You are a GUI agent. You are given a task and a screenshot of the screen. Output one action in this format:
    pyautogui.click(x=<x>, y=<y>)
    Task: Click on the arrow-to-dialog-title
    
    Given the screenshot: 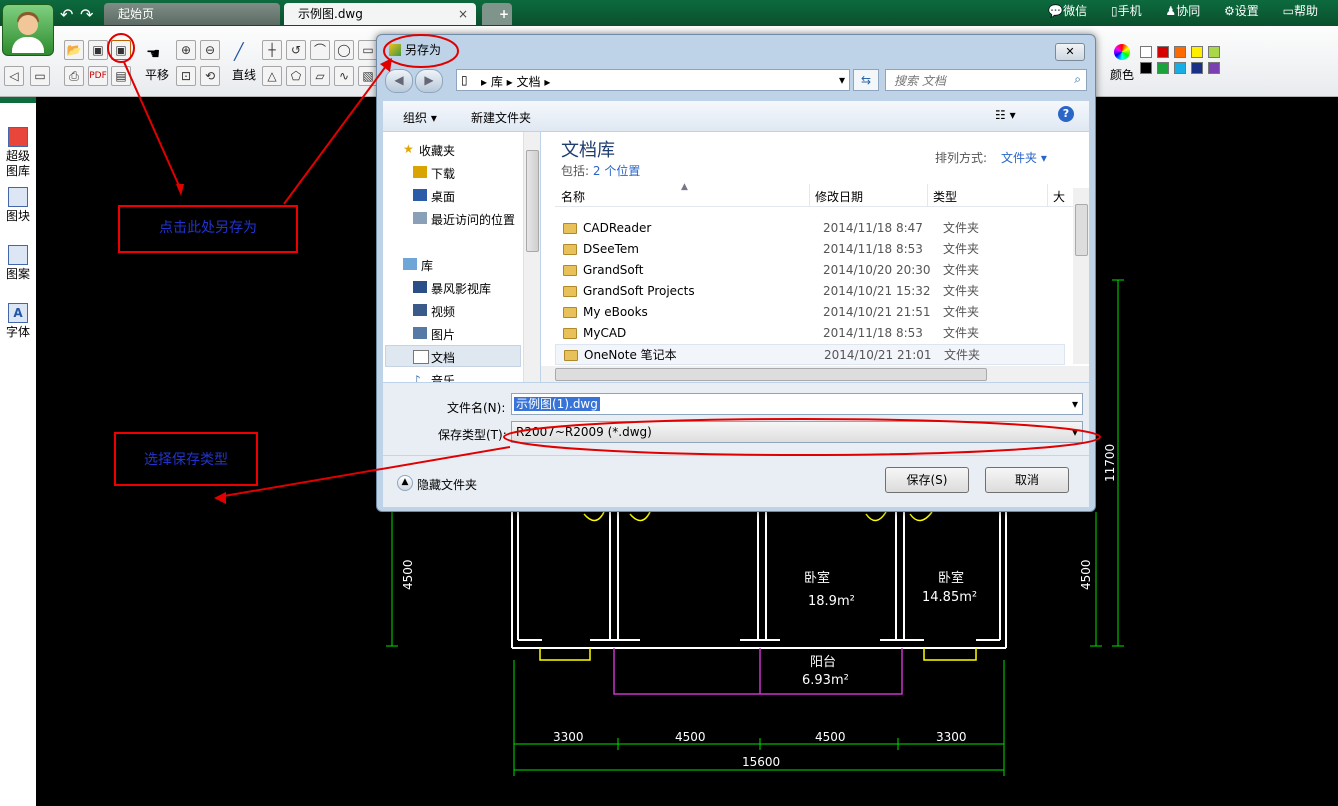 What is the action you would take?
    pyautogui.click(x=335, y=135)
    